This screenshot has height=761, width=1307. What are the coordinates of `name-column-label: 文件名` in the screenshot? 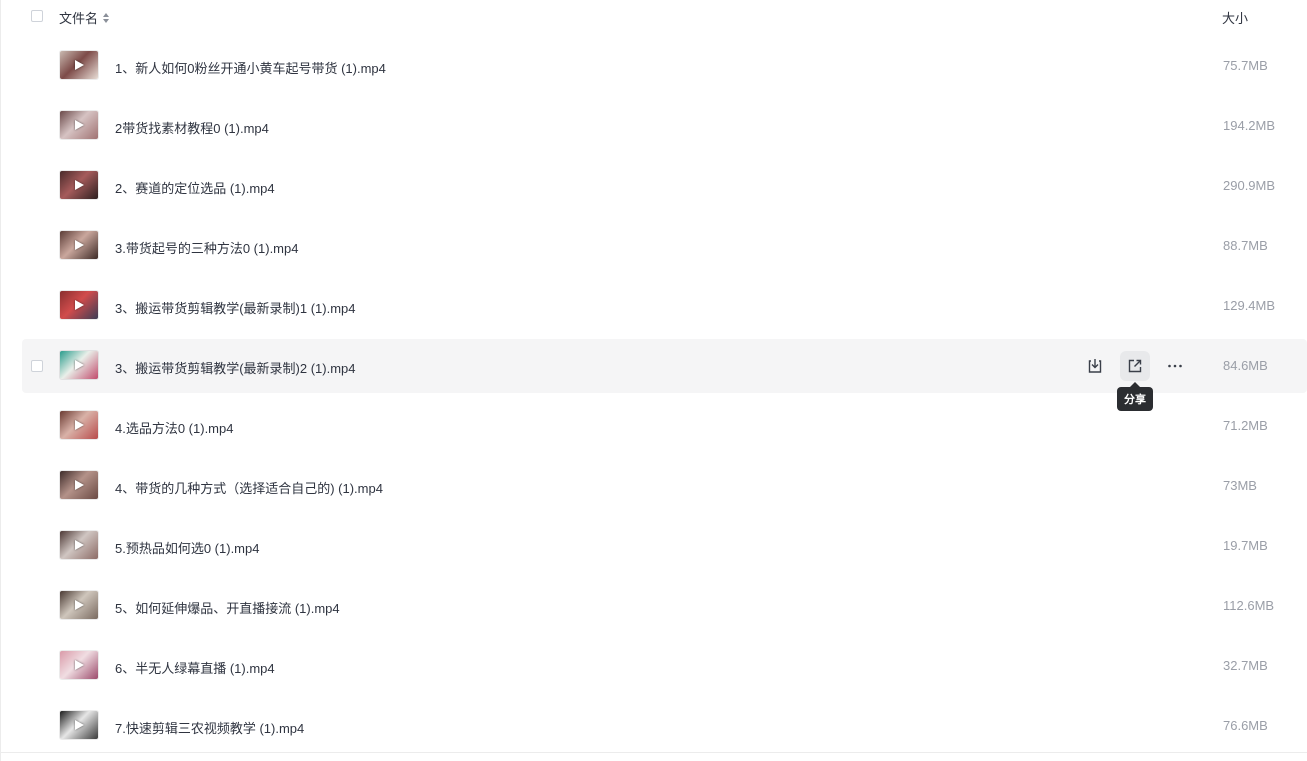 It's located at (79, 18).